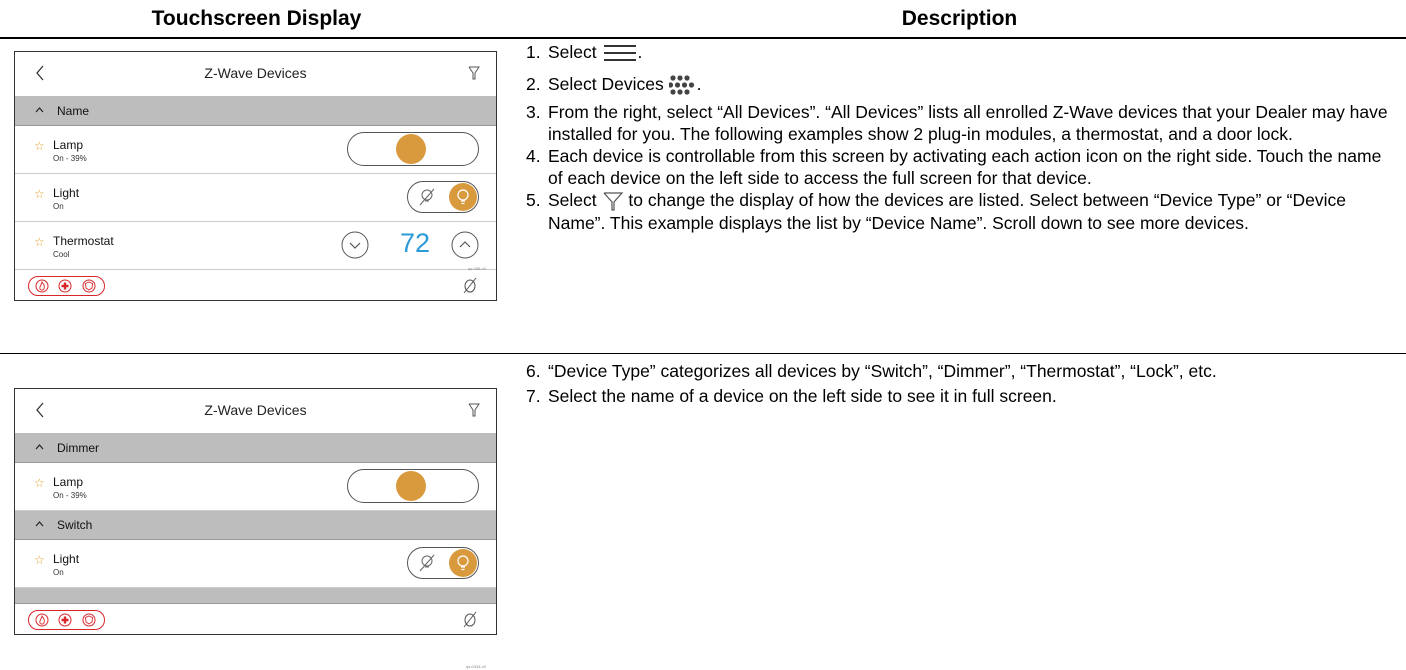 This screenshot has height=670, width=1406. What do you see at coordinates (255, 525) in the screenshot?
I see `group-header-switch: Switch` at bounding box center [255, 525].